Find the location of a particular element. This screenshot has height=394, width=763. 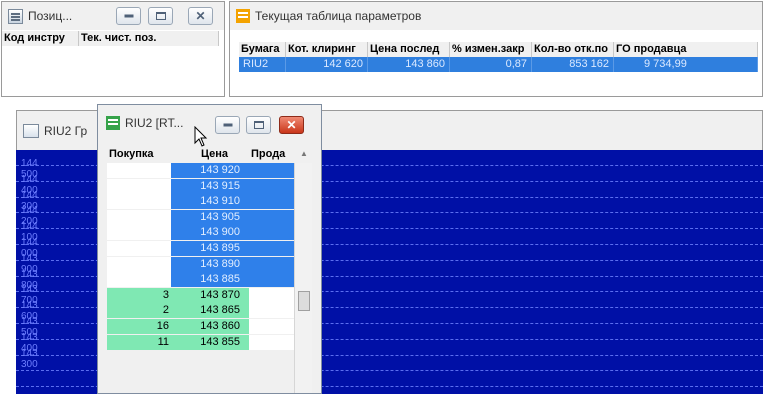

column-header: Цена послед is located at coordinates (409, 49).